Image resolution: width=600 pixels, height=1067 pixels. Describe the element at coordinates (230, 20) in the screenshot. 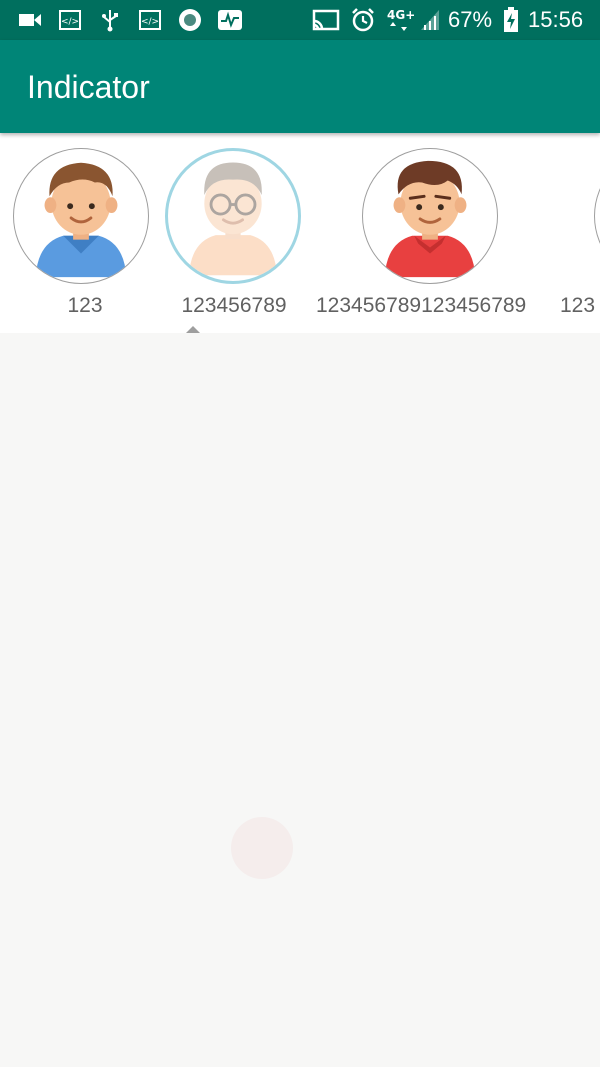

I see `activity-icon` at that location.